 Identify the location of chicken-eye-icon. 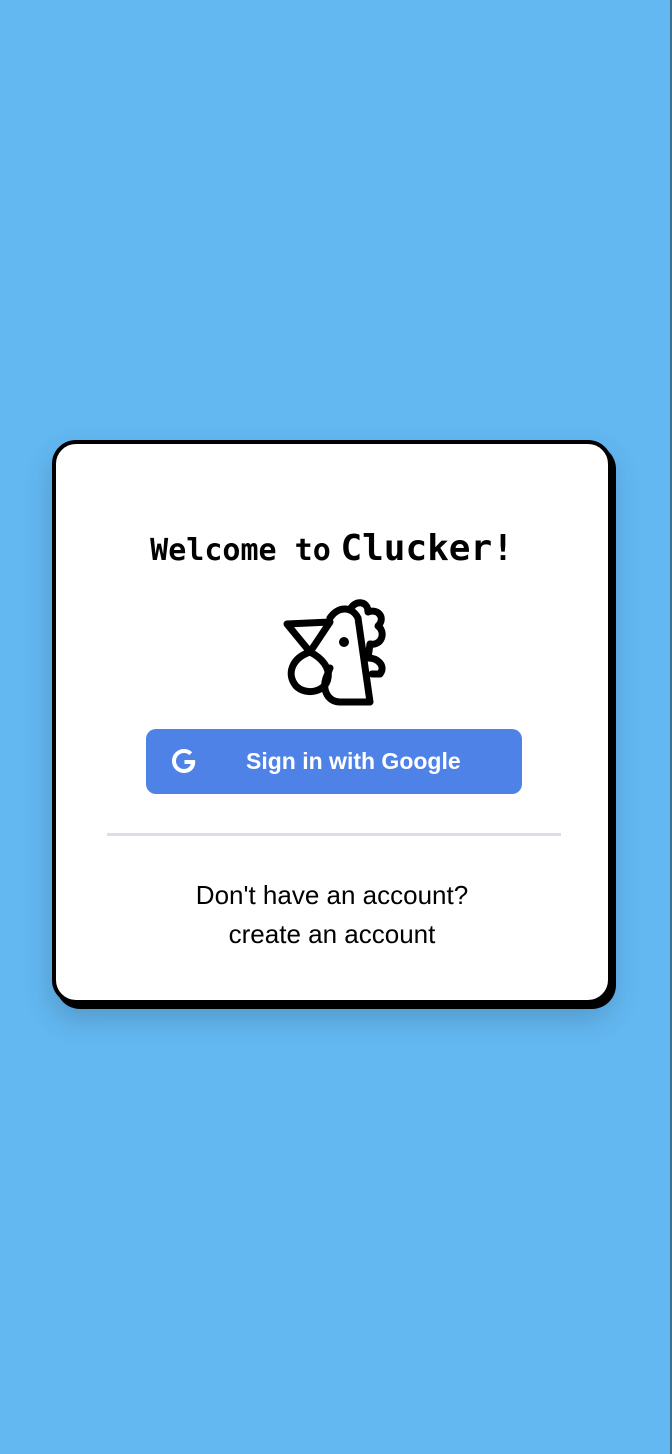
(344, 642).